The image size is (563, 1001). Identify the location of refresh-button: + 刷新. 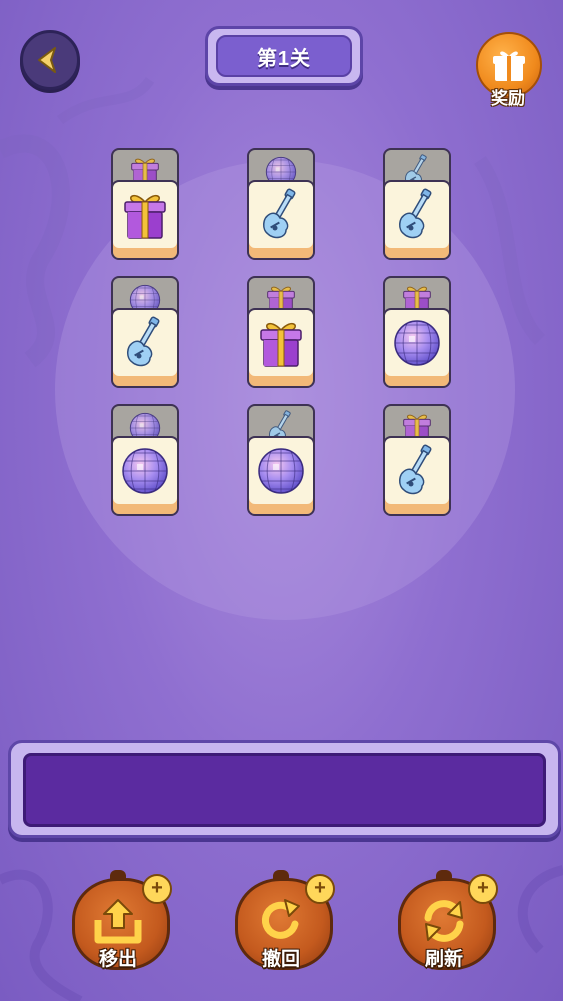
(446, 922).